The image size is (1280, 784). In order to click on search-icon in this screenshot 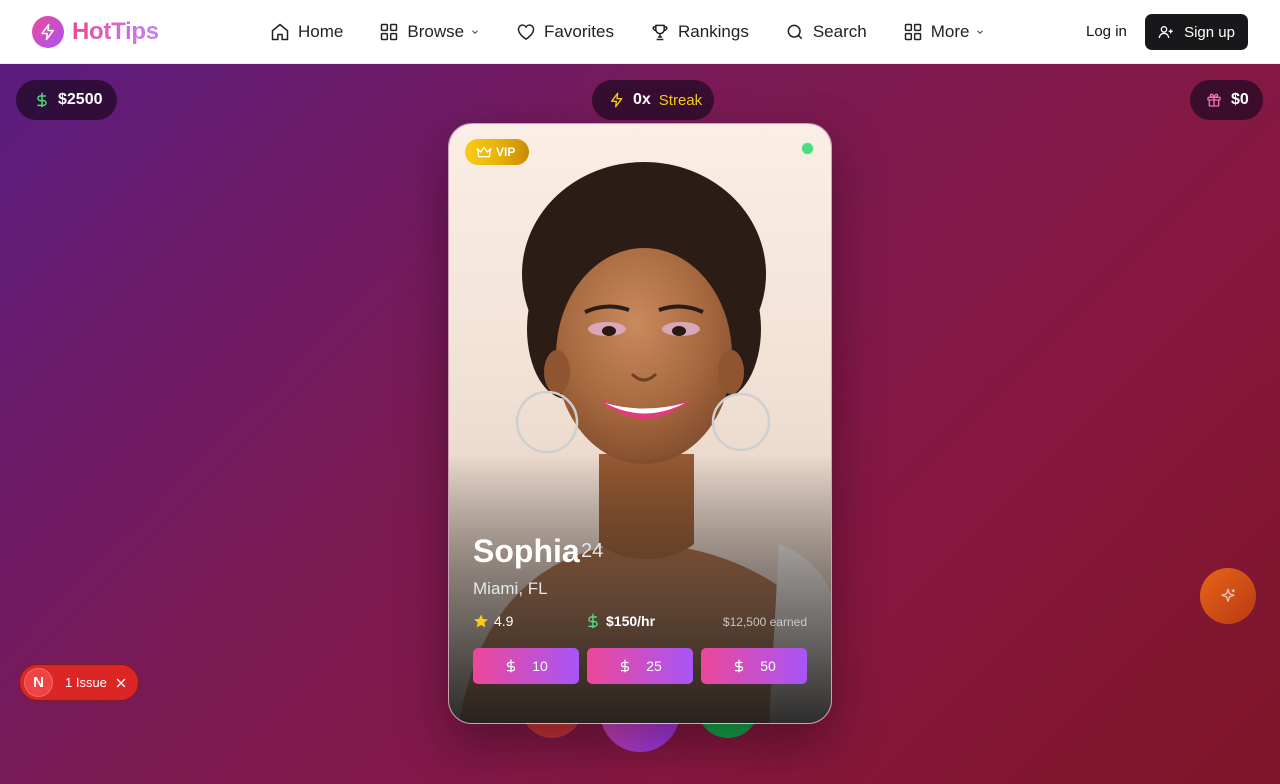, I will do `click(795, 32)`.